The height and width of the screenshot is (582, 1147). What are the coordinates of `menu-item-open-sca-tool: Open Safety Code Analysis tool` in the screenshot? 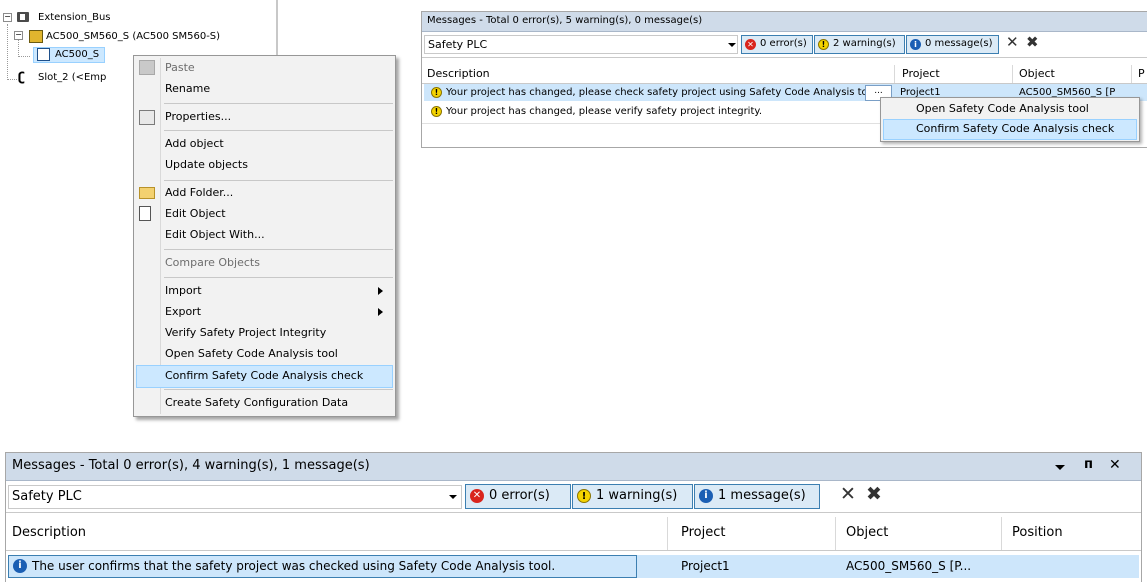 It's located at (251, 353).